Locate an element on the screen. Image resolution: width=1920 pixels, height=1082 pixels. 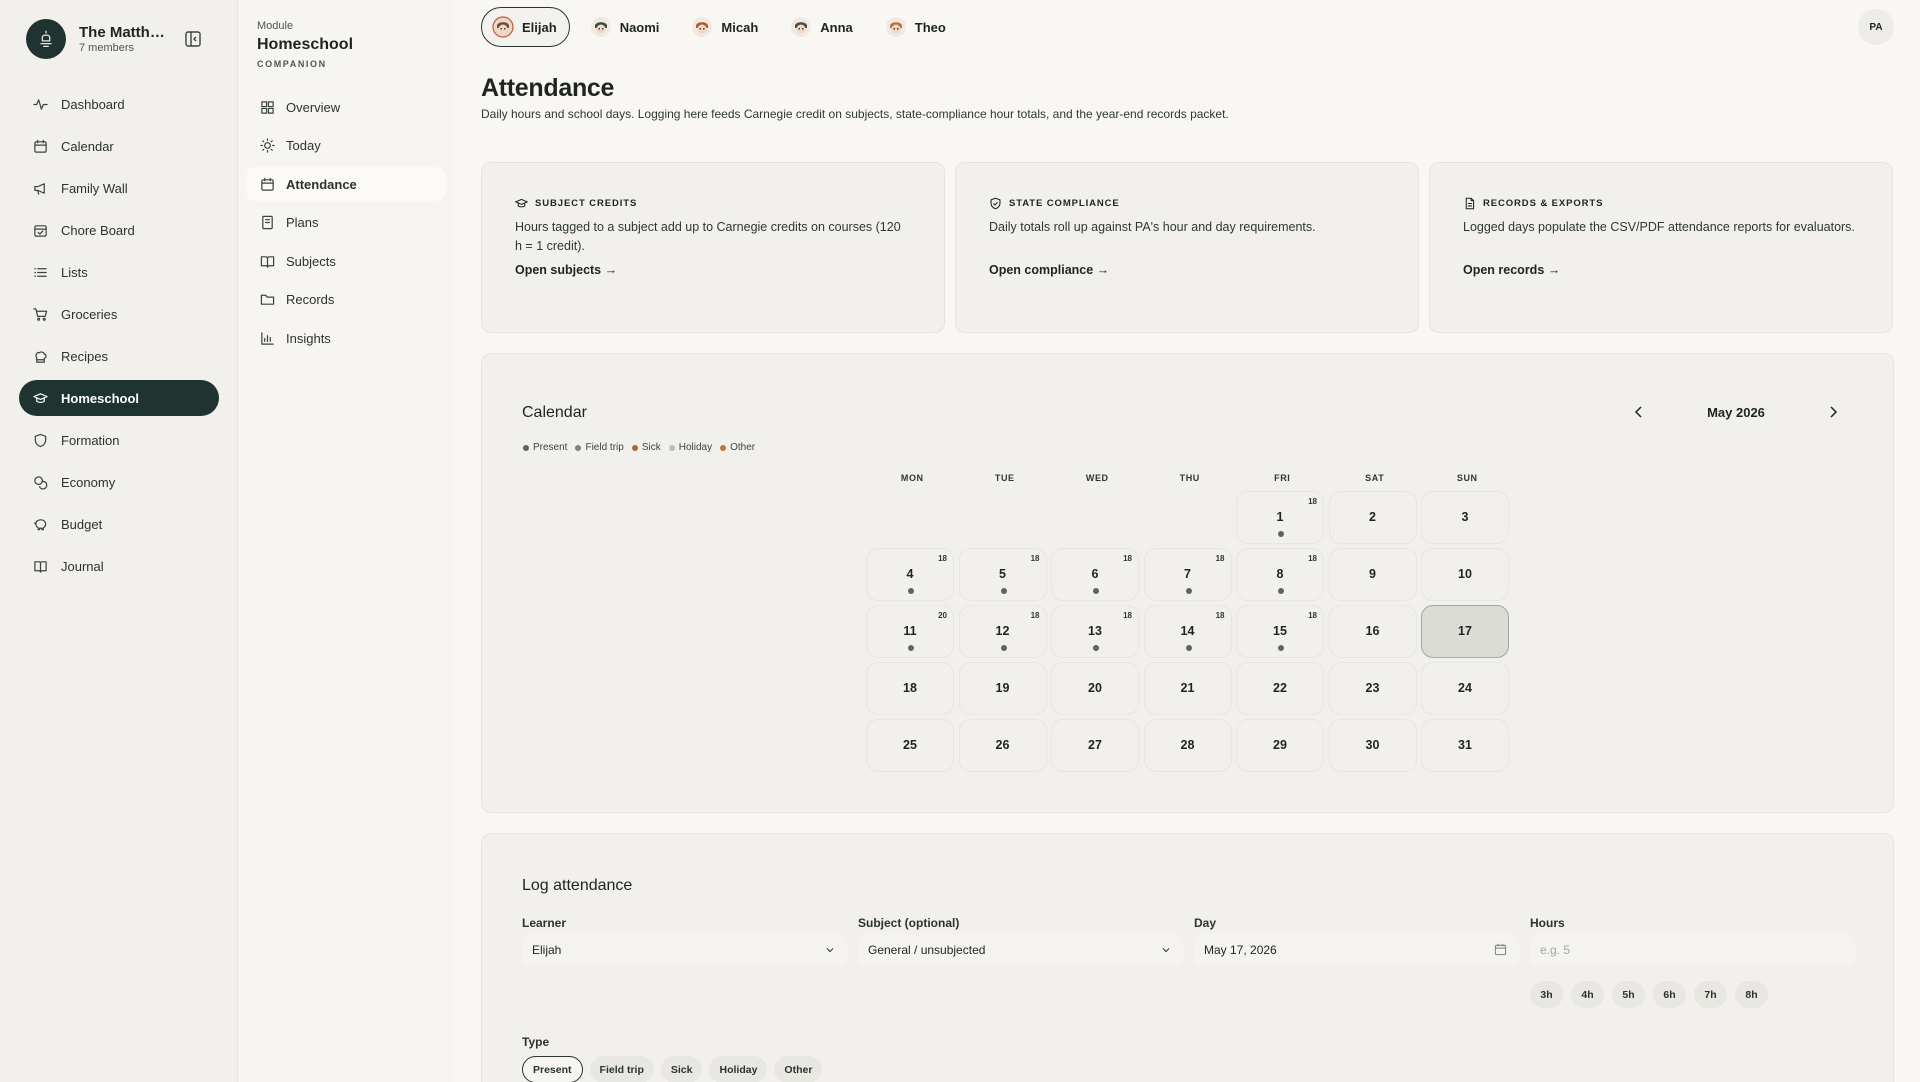
learner-tab-elijah: Elijah is located at coordinates (525, 27).